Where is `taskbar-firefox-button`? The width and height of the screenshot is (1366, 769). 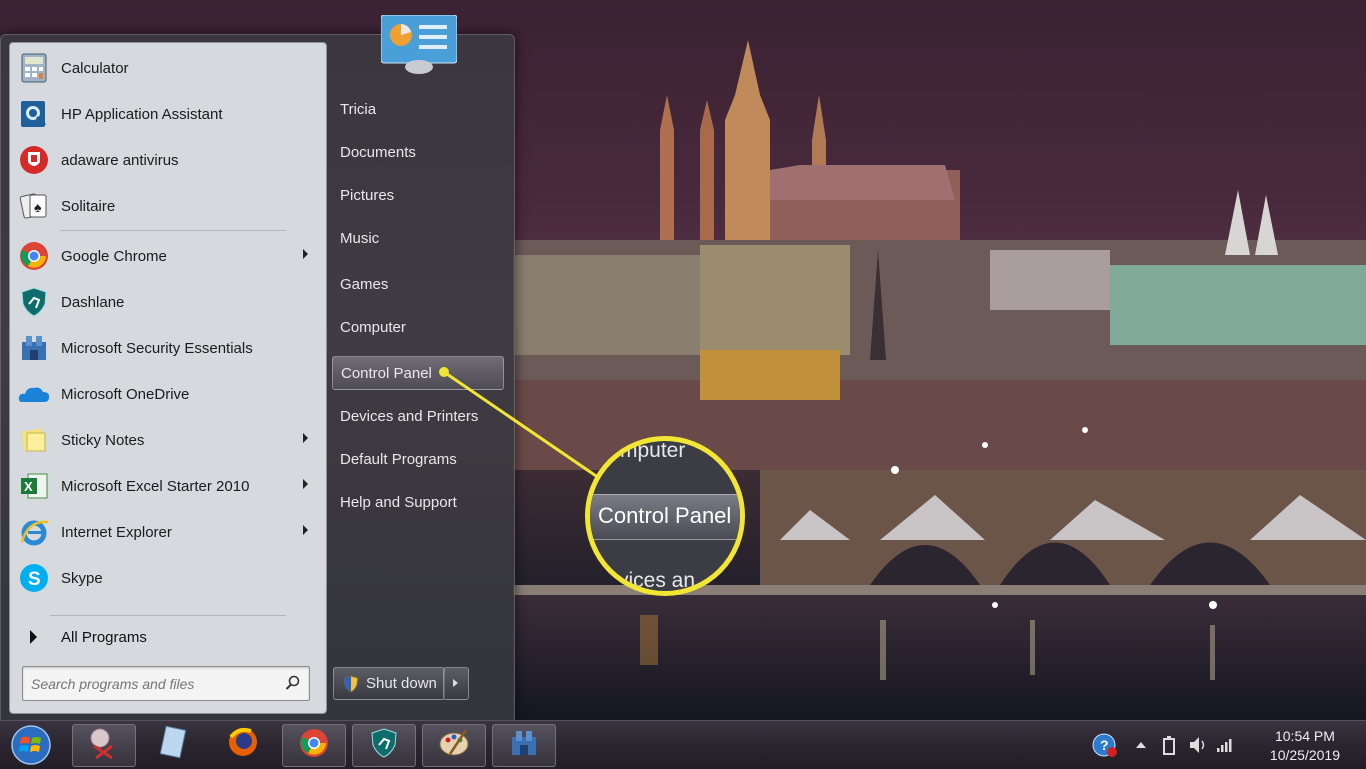 taskbar-firefox-button is located at coordinates (243, 744).